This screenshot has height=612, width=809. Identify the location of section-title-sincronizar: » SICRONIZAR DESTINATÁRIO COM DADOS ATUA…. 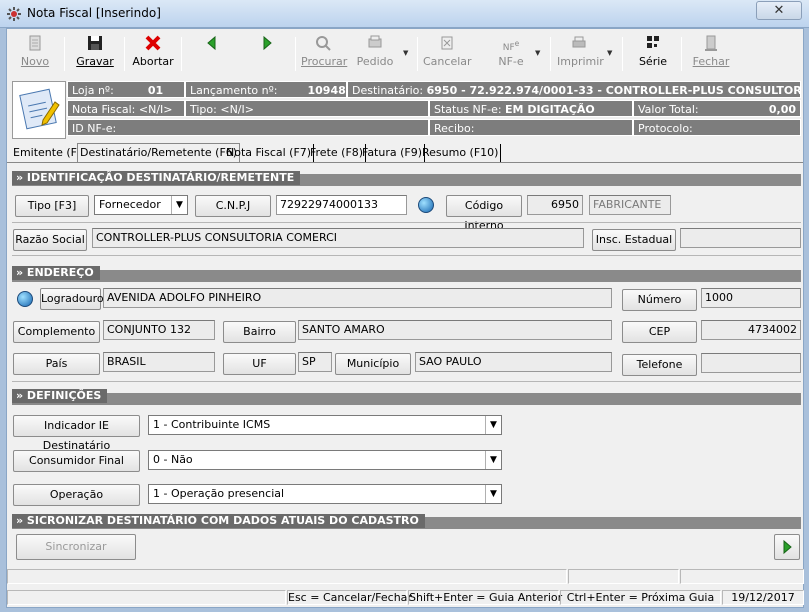
(218, 521).